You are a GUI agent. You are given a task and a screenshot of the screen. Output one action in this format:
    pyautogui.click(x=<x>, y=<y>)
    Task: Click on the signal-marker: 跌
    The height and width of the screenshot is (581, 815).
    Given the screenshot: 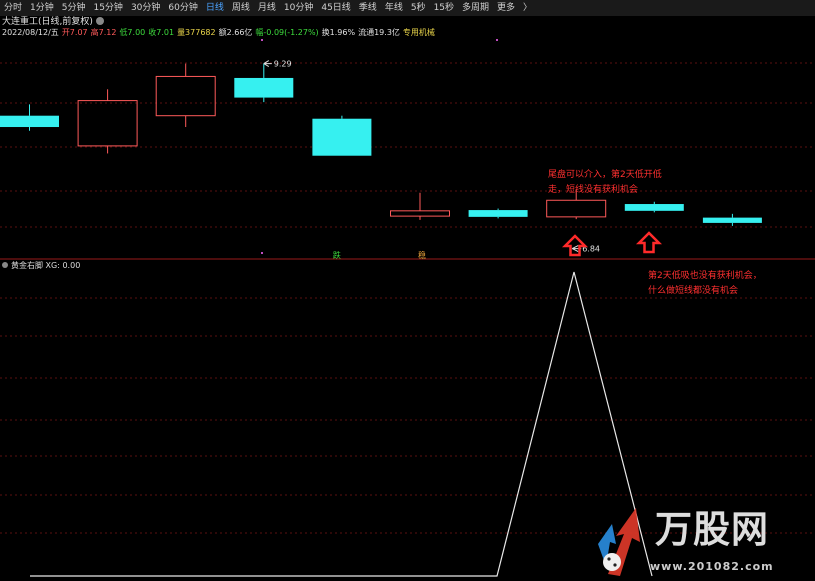 What is the action you would take?
    pyautogui.click(x=337, y=255)
    